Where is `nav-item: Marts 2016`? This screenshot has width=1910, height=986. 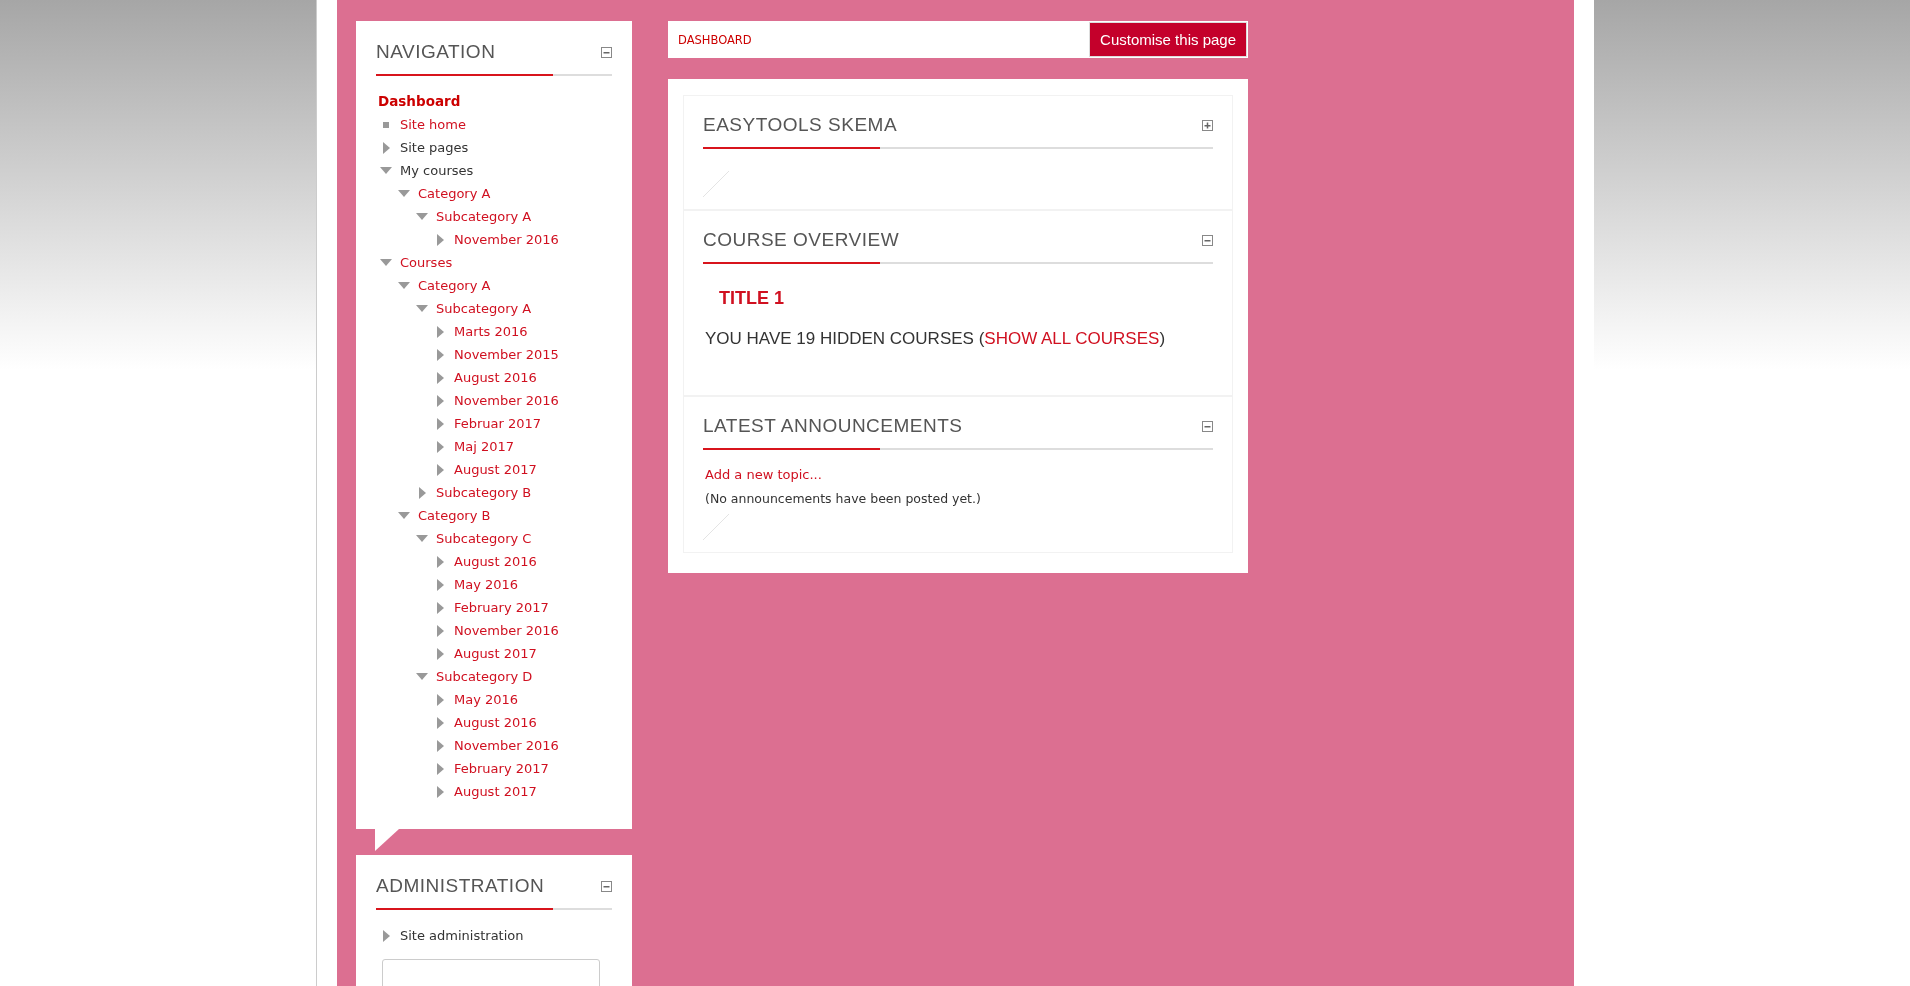 nav-item: Marts 2016 is located at coordinates (491, 331).